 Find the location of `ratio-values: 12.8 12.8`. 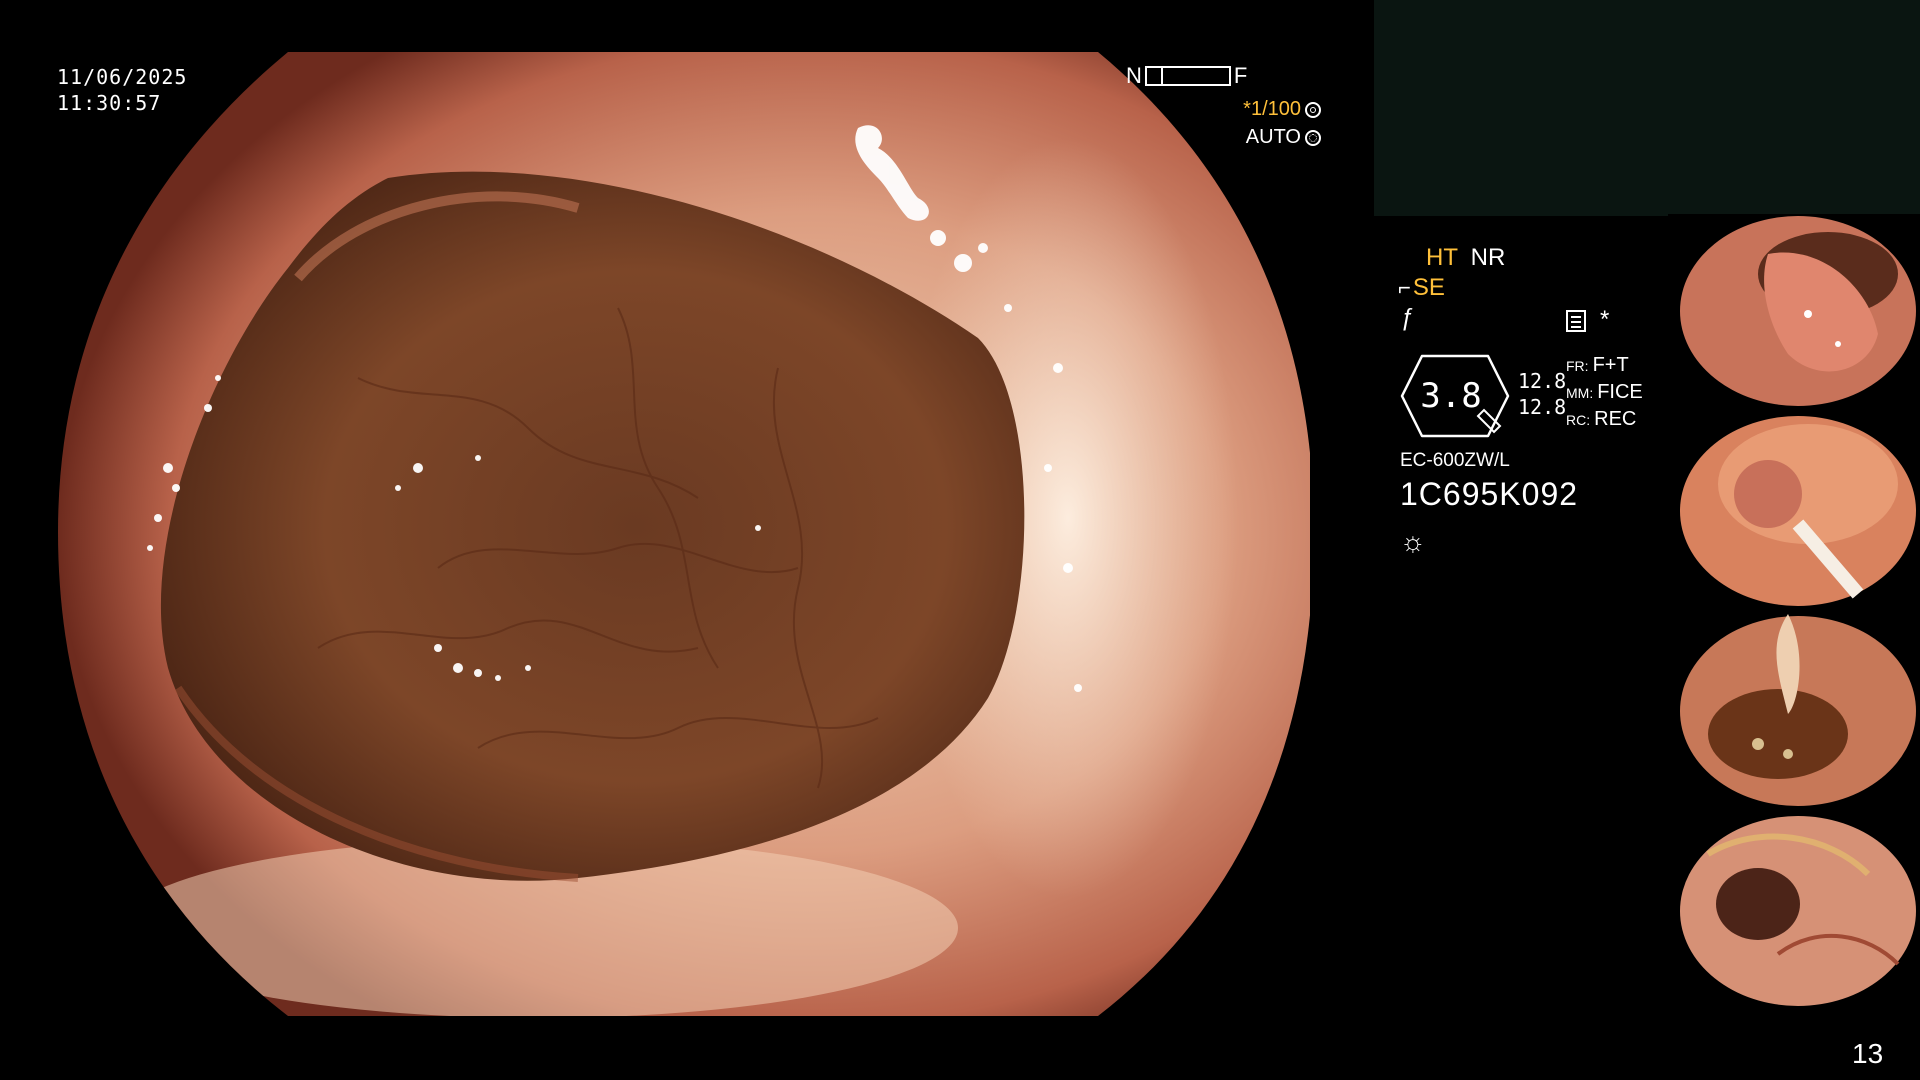

ratio-values: 12.8 12.8 is located at coordinates (1542, 394).